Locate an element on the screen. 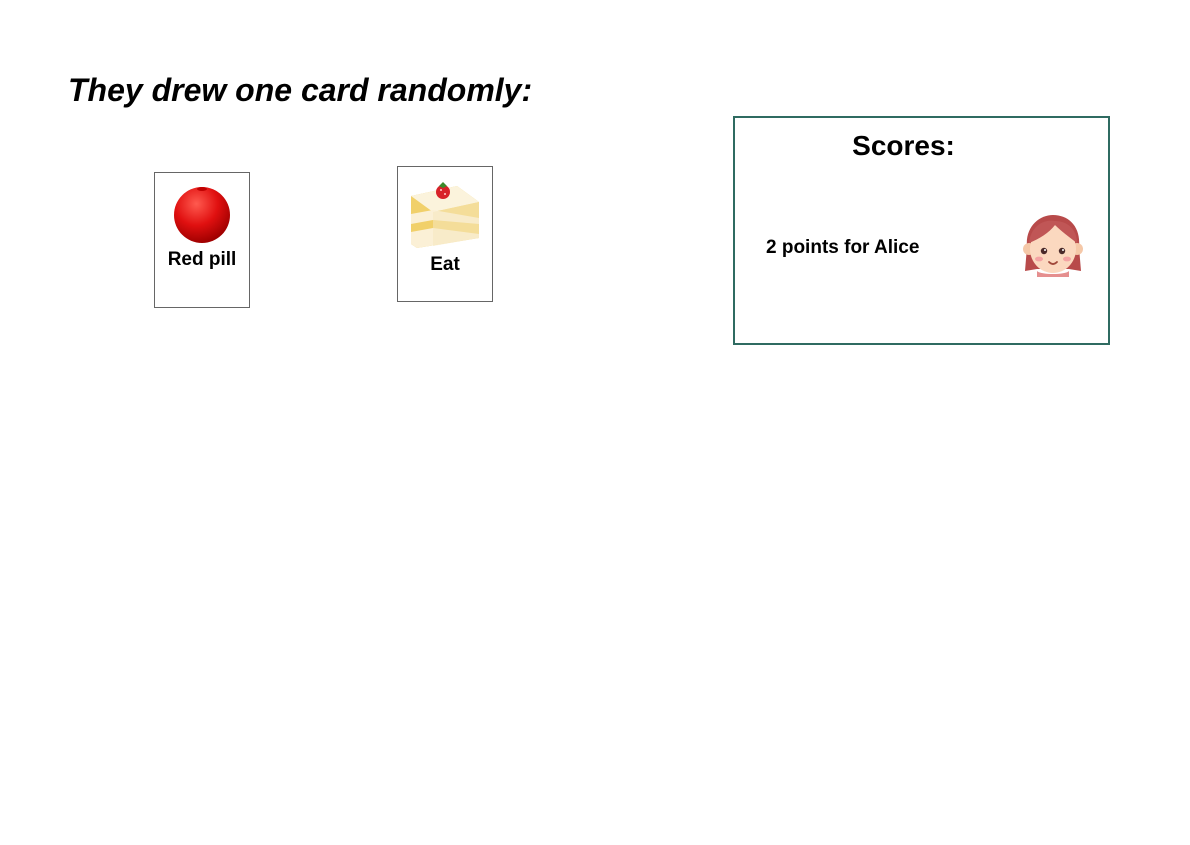 The height and width of the screenshot is (845, 1190). shortcake-icon is located at coordinates (445, 215).